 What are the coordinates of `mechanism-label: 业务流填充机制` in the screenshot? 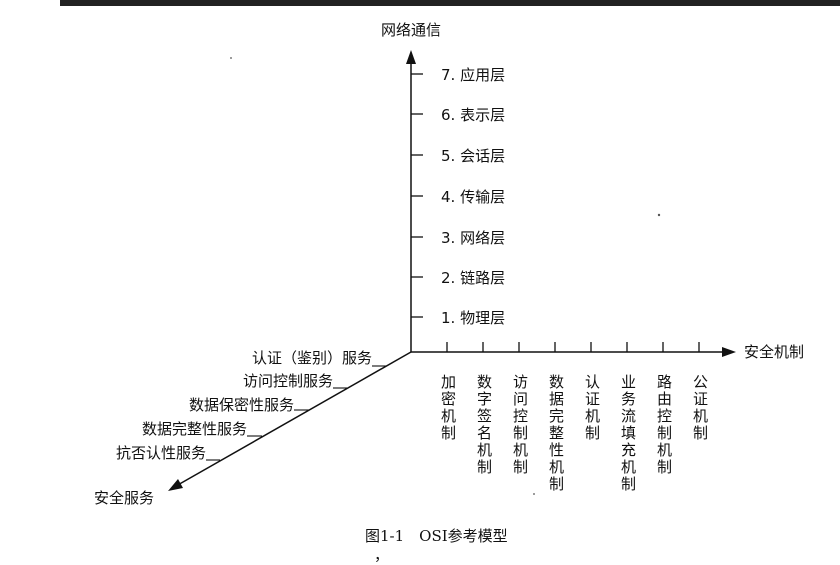 It's located at (628, 433).